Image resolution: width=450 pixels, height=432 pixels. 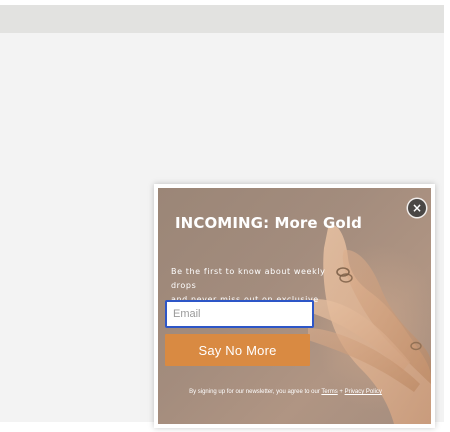 What do you see at coordinates (363, 392) in the screenshot?
I see `privacy-policy-link: Privacy Policy` at bounding box center [363, 392].